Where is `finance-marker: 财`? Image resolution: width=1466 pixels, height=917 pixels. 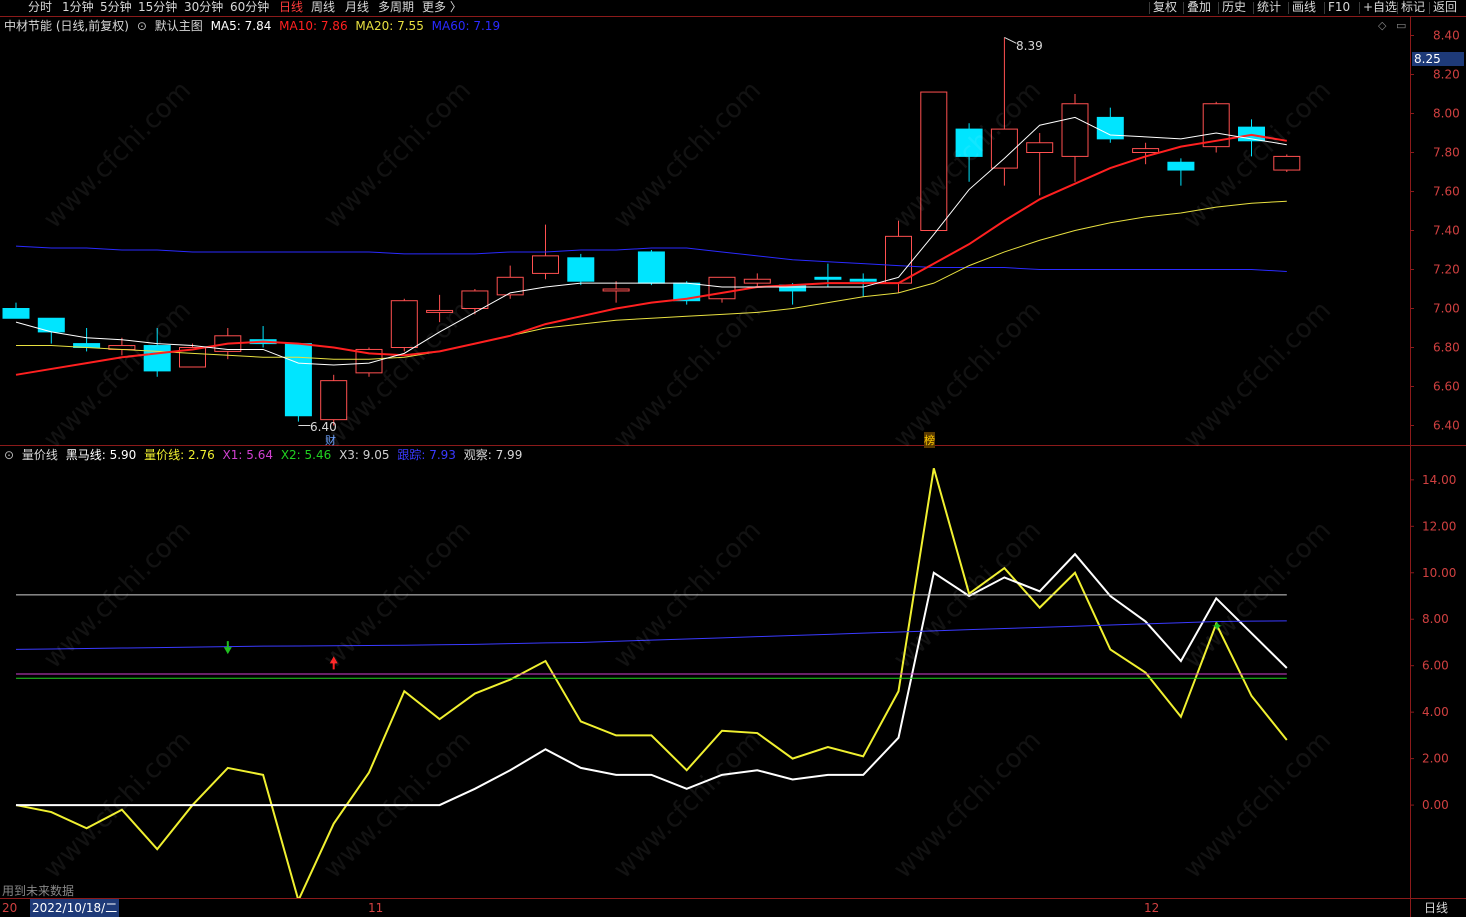
finance-marker: 财 is located at coordinates (330, 440).